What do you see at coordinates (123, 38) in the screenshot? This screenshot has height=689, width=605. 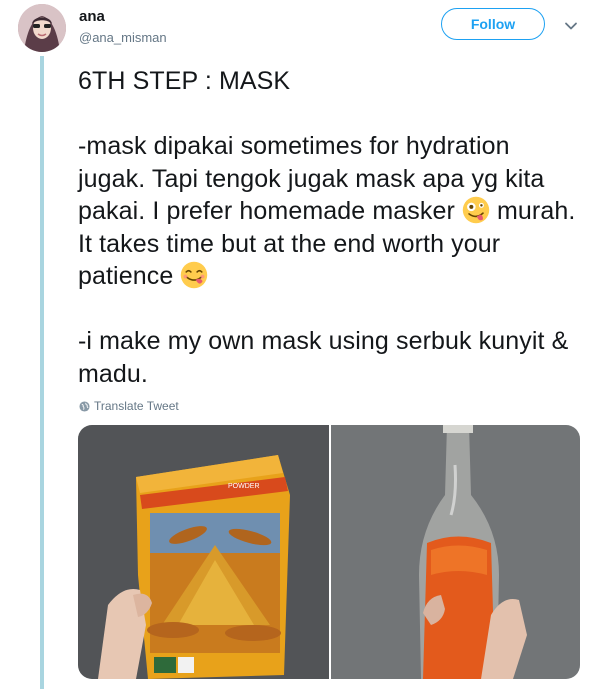 I see `user-handle: @ana_misman` at bounding box center [123, 38].